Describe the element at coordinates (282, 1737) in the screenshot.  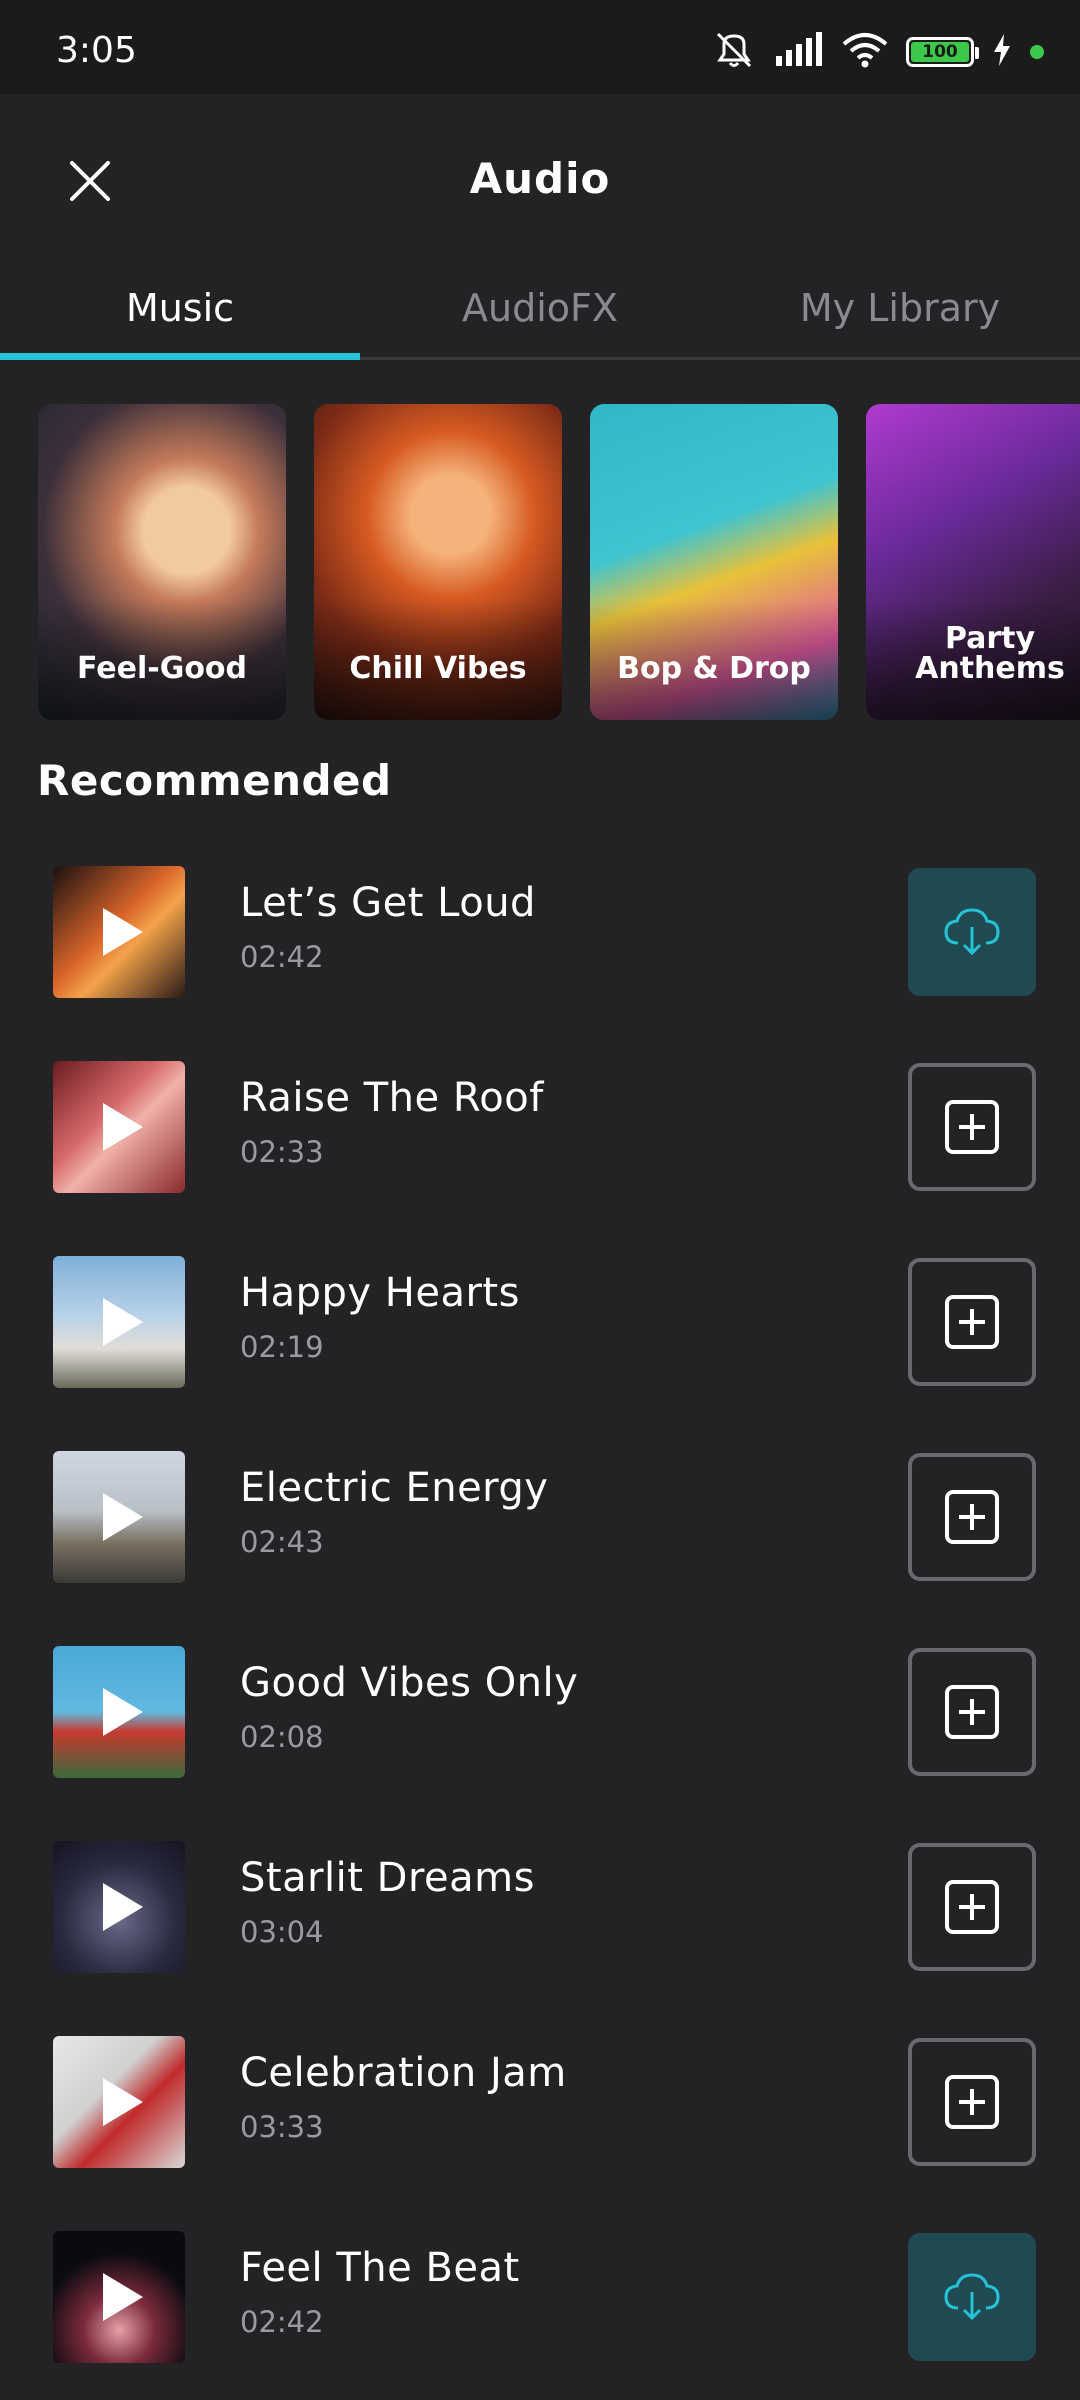
I see `track-duration: 02:08` at that location.